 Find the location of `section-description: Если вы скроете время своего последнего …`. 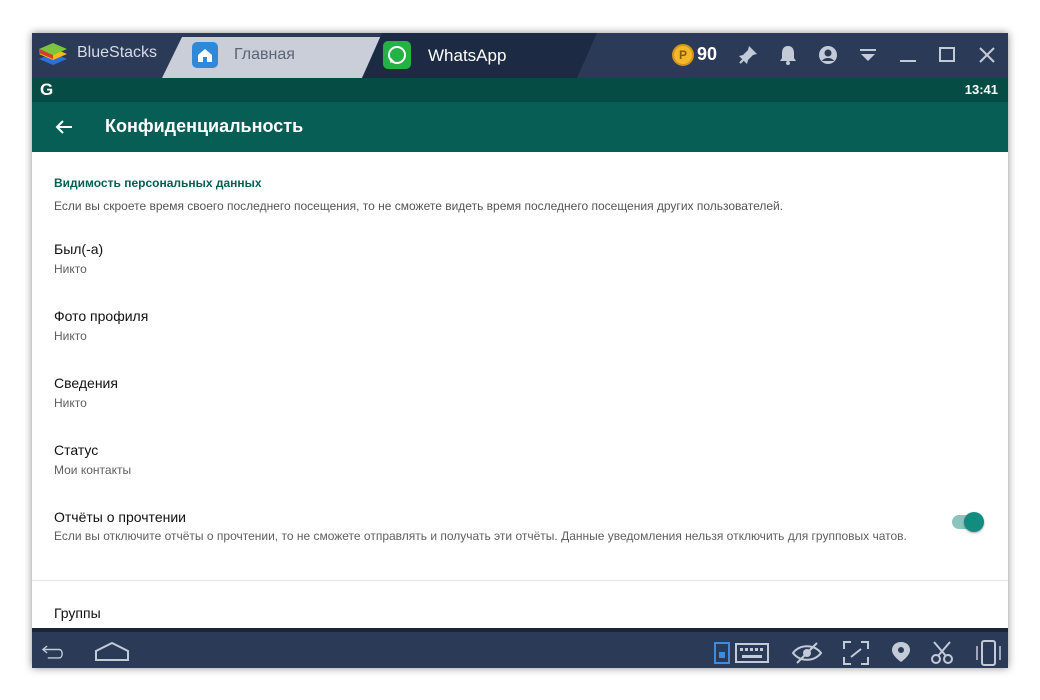

section-description: Если вы скроете время своего последнего … is located at coordinates (419, 206).